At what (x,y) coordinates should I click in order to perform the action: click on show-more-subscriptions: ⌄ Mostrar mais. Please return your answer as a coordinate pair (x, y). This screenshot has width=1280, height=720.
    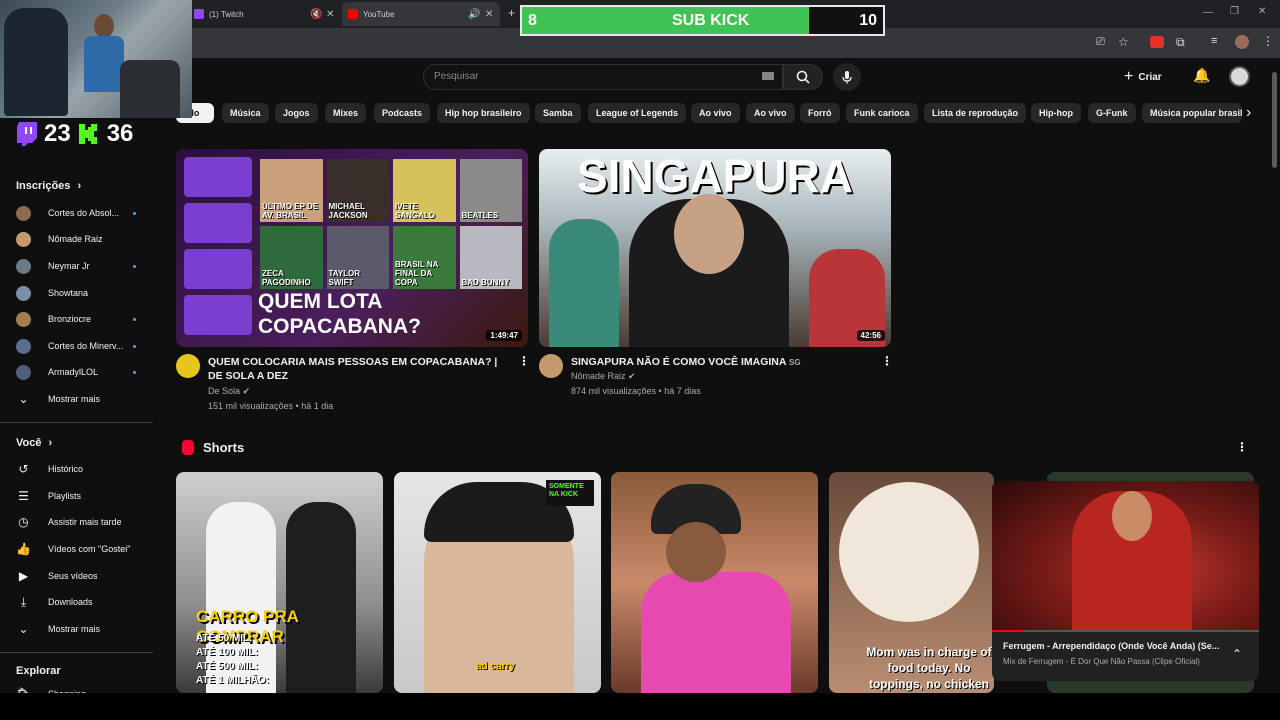
    Looking at the image, I should click on (86, 399).